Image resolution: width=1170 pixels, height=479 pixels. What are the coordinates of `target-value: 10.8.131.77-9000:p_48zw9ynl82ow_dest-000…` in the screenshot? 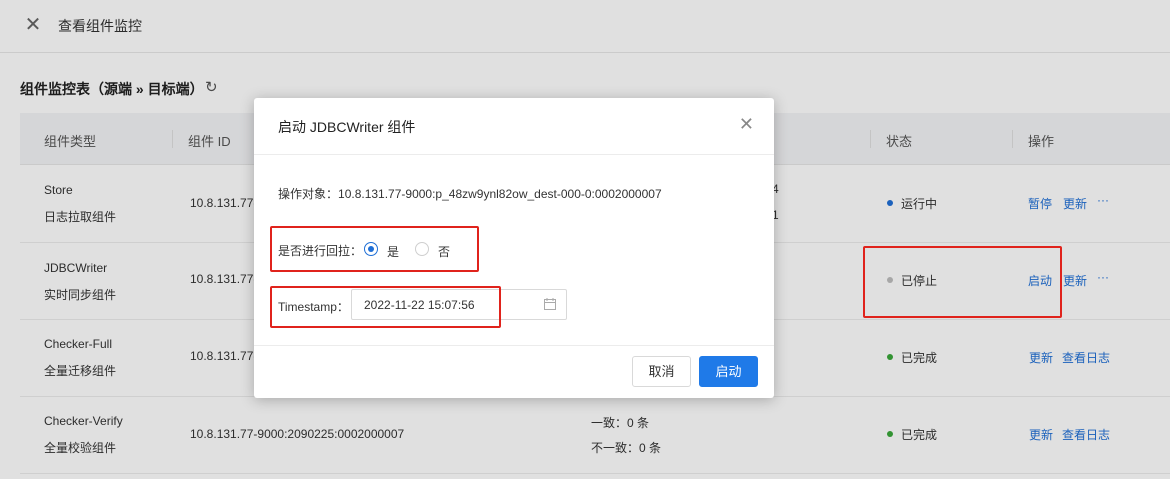 It's located at (500, 194).